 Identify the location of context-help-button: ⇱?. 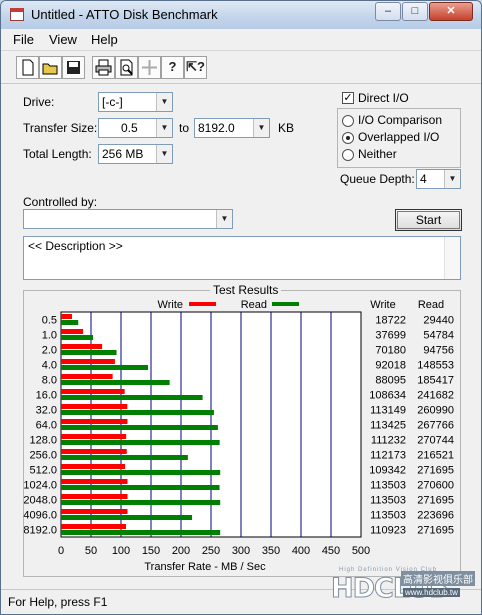
(195, 67).